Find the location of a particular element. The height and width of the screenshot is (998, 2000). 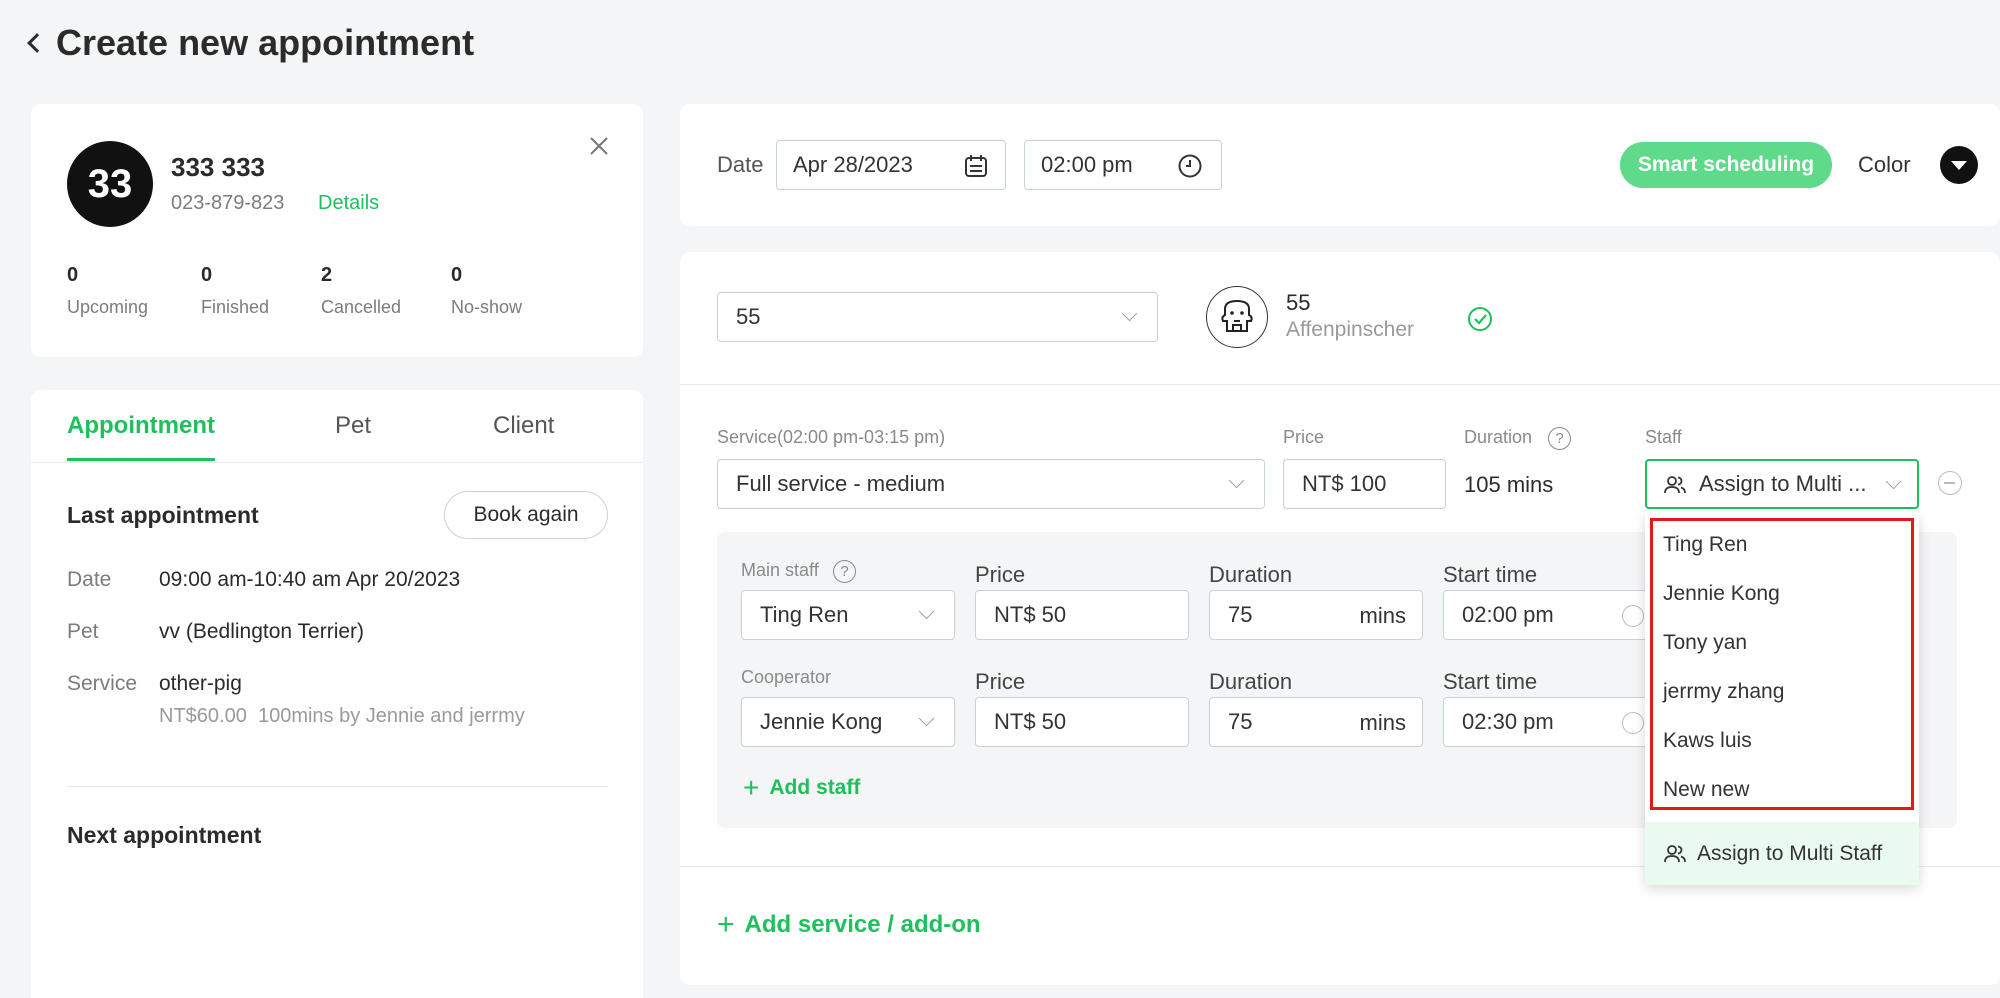

staff-option: Ting Ren is located at coordinates (1705, 545).